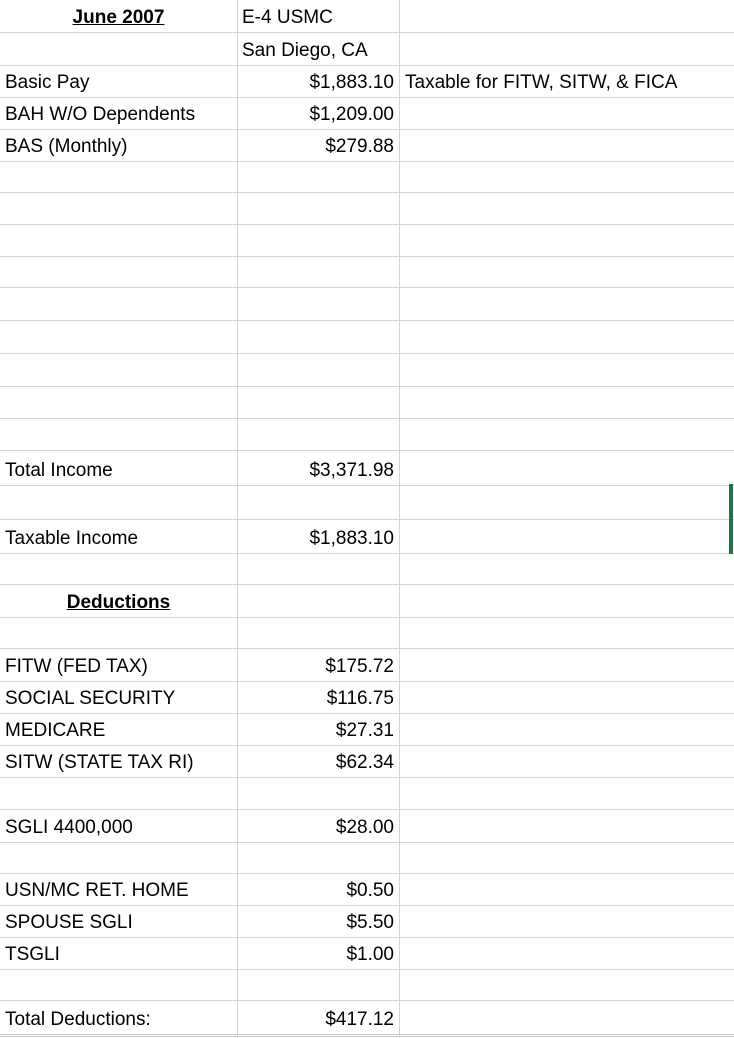 This screenshot has width=734, height=1038. What do you see at coordinates (118, 761) in the screenshot?
I see `deduction-label: SITW (STATE TAX RI)` at bounding box center [118, 761].